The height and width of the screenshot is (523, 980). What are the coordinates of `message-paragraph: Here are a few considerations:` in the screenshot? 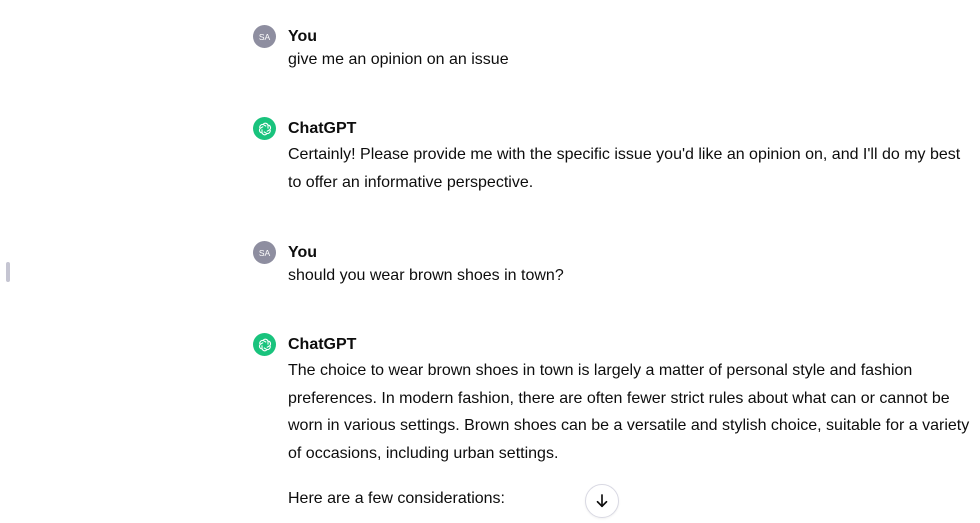 It's located at (396, 498).